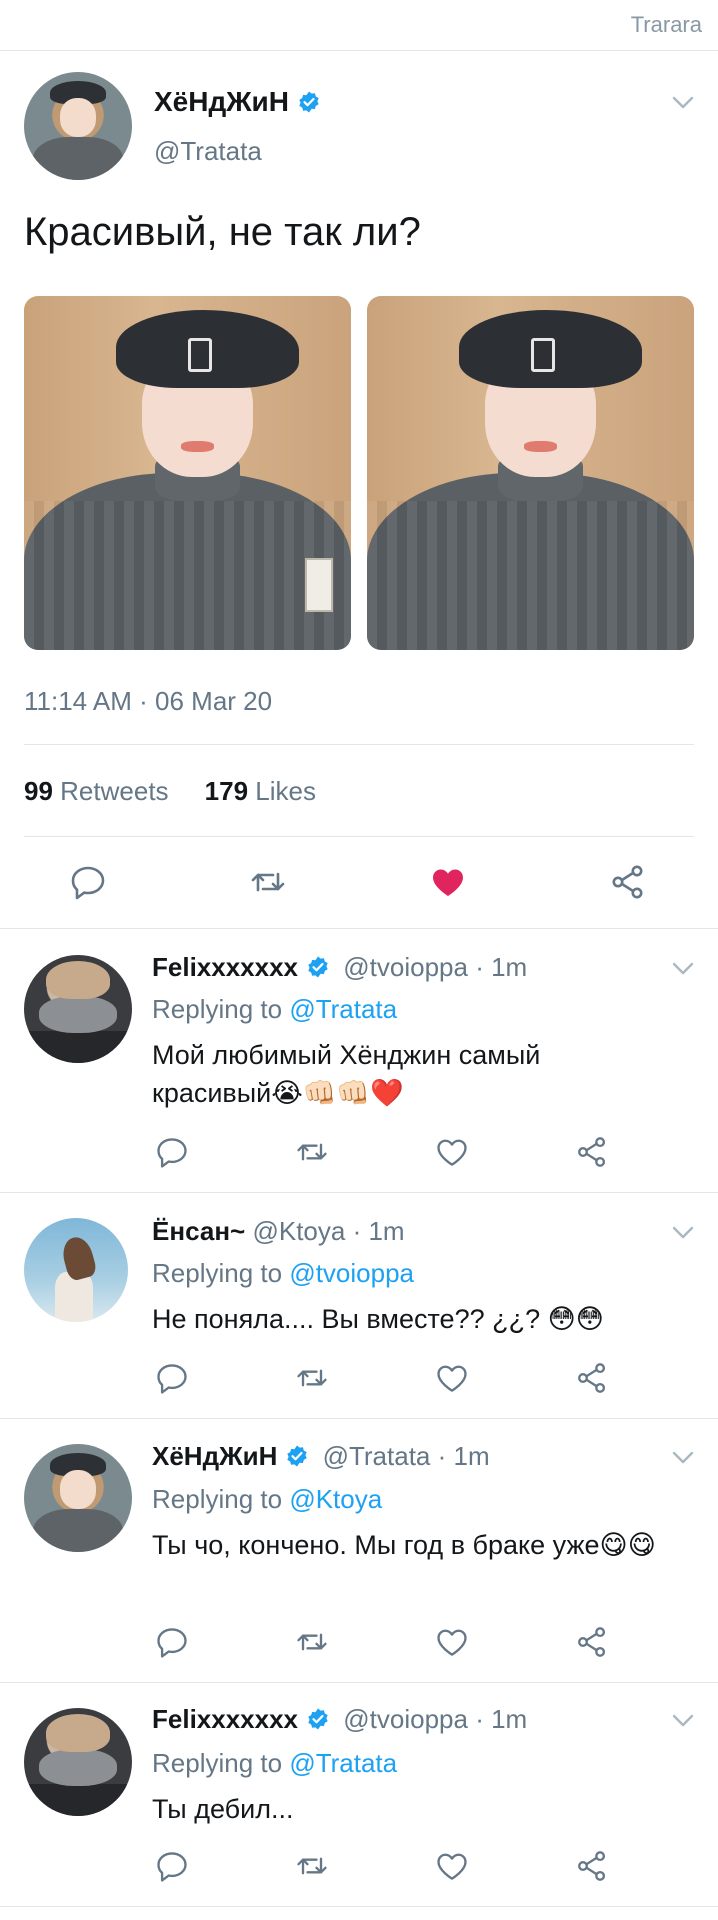  What do you see at coordinates (283, 1273) in the screenshot?
I see `replying-to: Replying to @tvoioppa` at bounding box center [283, 1273].